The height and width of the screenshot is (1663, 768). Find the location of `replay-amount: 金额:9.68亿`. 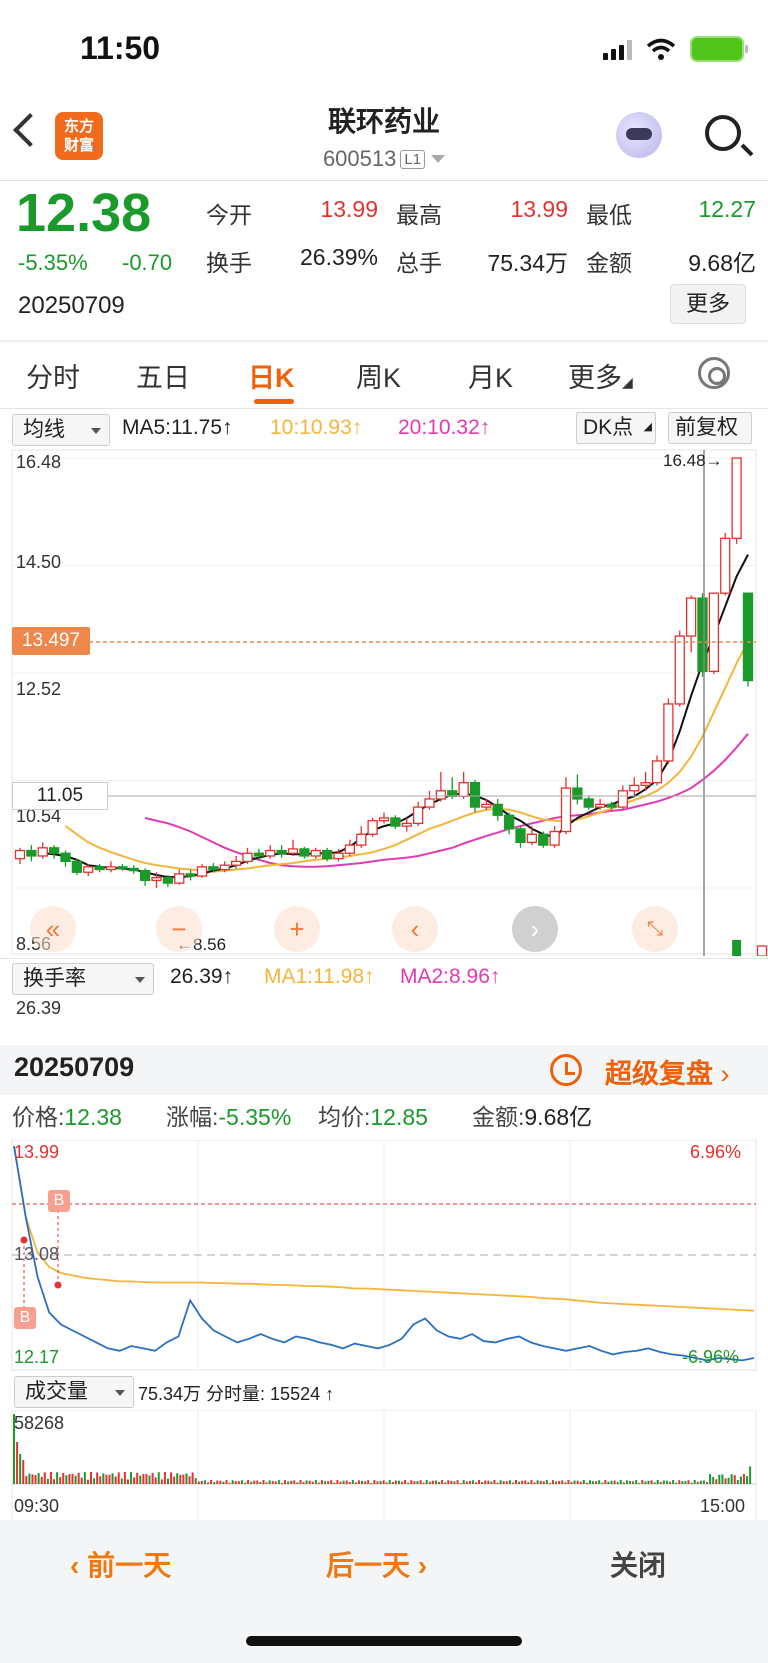

replay-amount: 金额:9.68亿 is located at coordinates (532, 1117).